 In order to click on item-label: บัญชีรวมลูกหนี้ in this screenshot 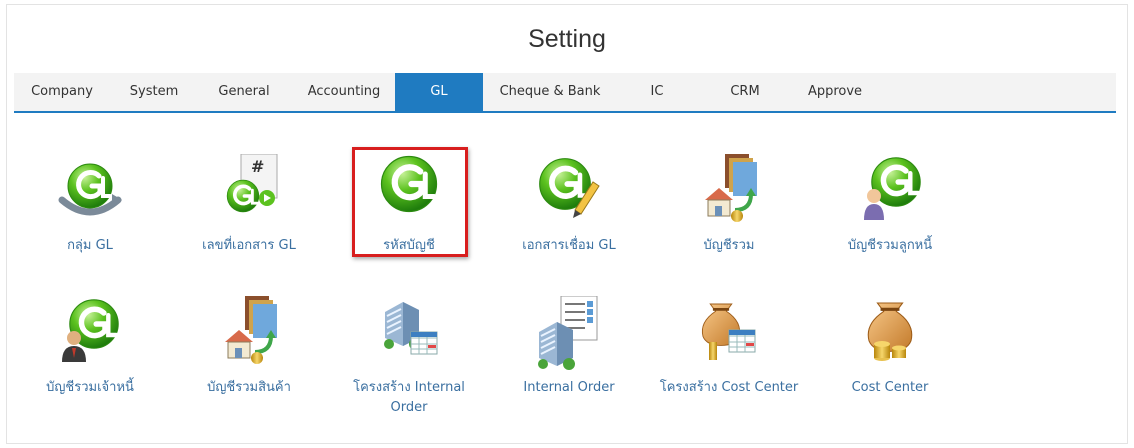, I will do `click(890, 245)`.